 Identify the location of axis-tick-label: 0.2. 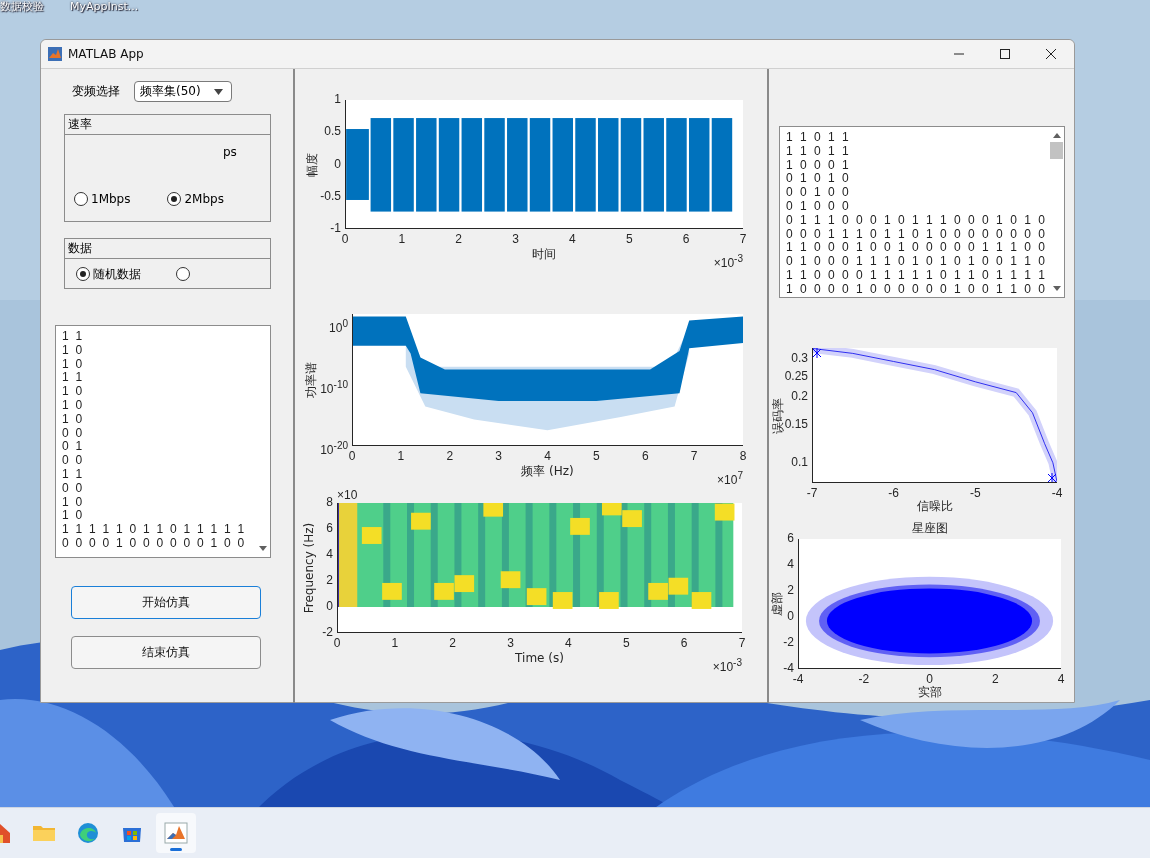
(799, 396).